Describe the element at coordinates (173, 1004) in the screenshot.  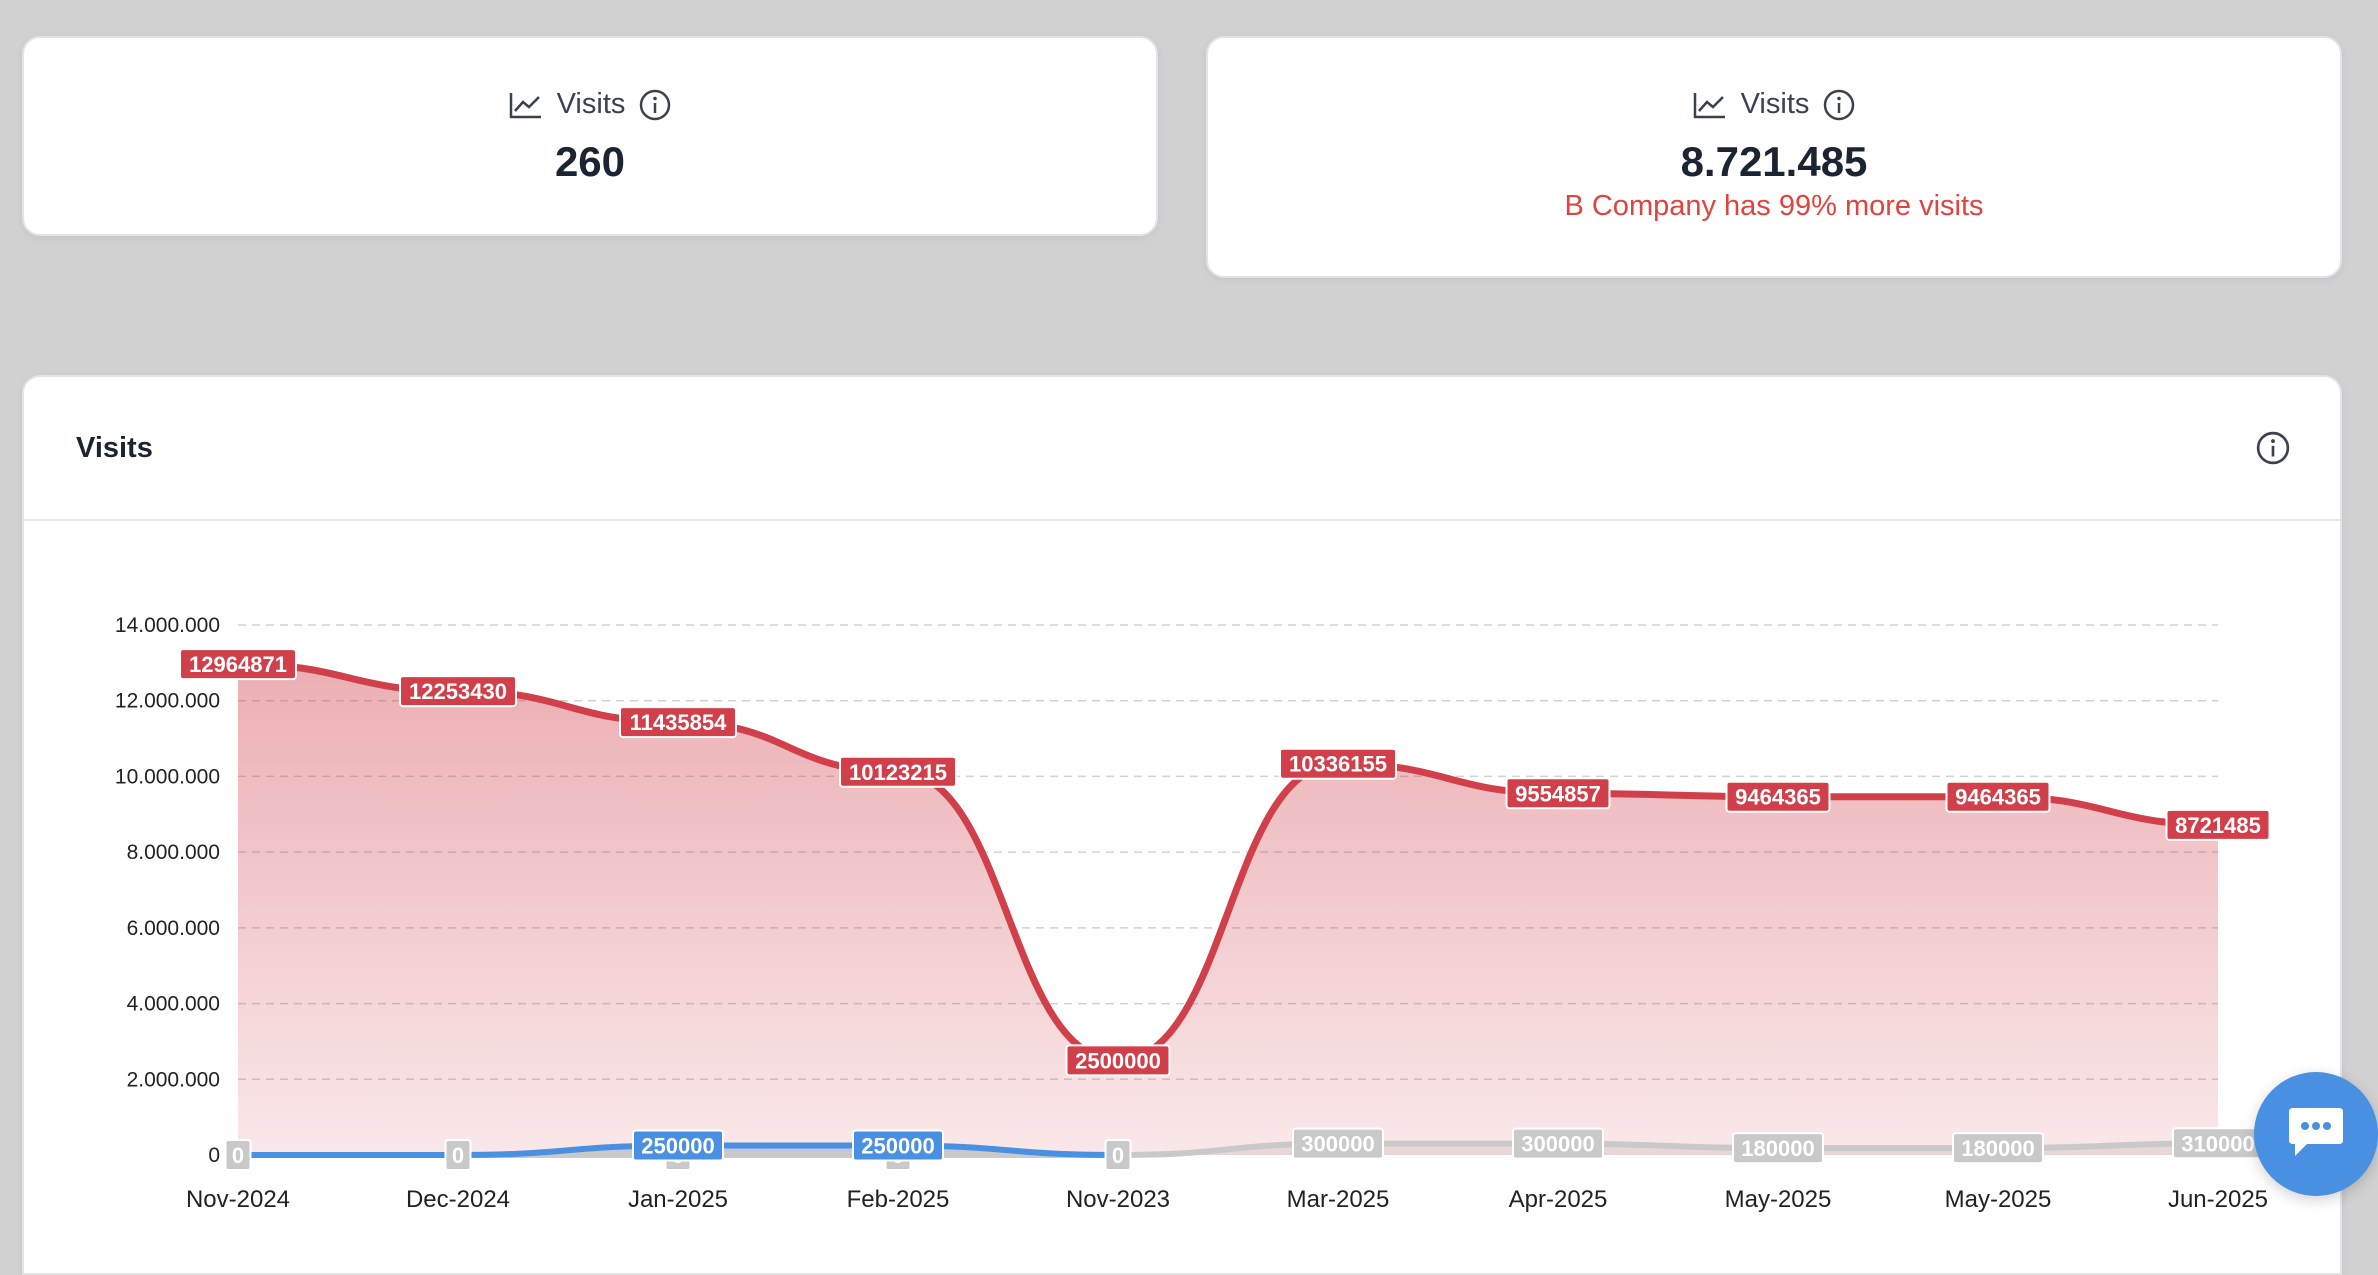
I see `y-tick-label: 4.000.000` at that location.